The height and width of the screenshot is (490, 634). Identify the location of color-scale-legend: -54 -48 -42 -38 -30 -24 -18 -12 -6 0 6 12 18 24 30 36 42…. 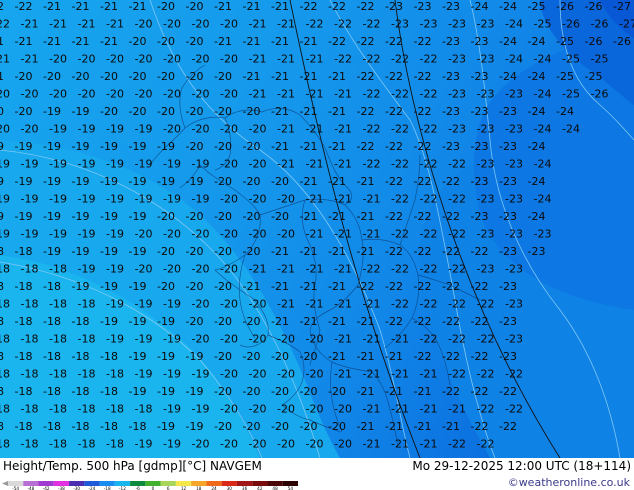
(150, 485).